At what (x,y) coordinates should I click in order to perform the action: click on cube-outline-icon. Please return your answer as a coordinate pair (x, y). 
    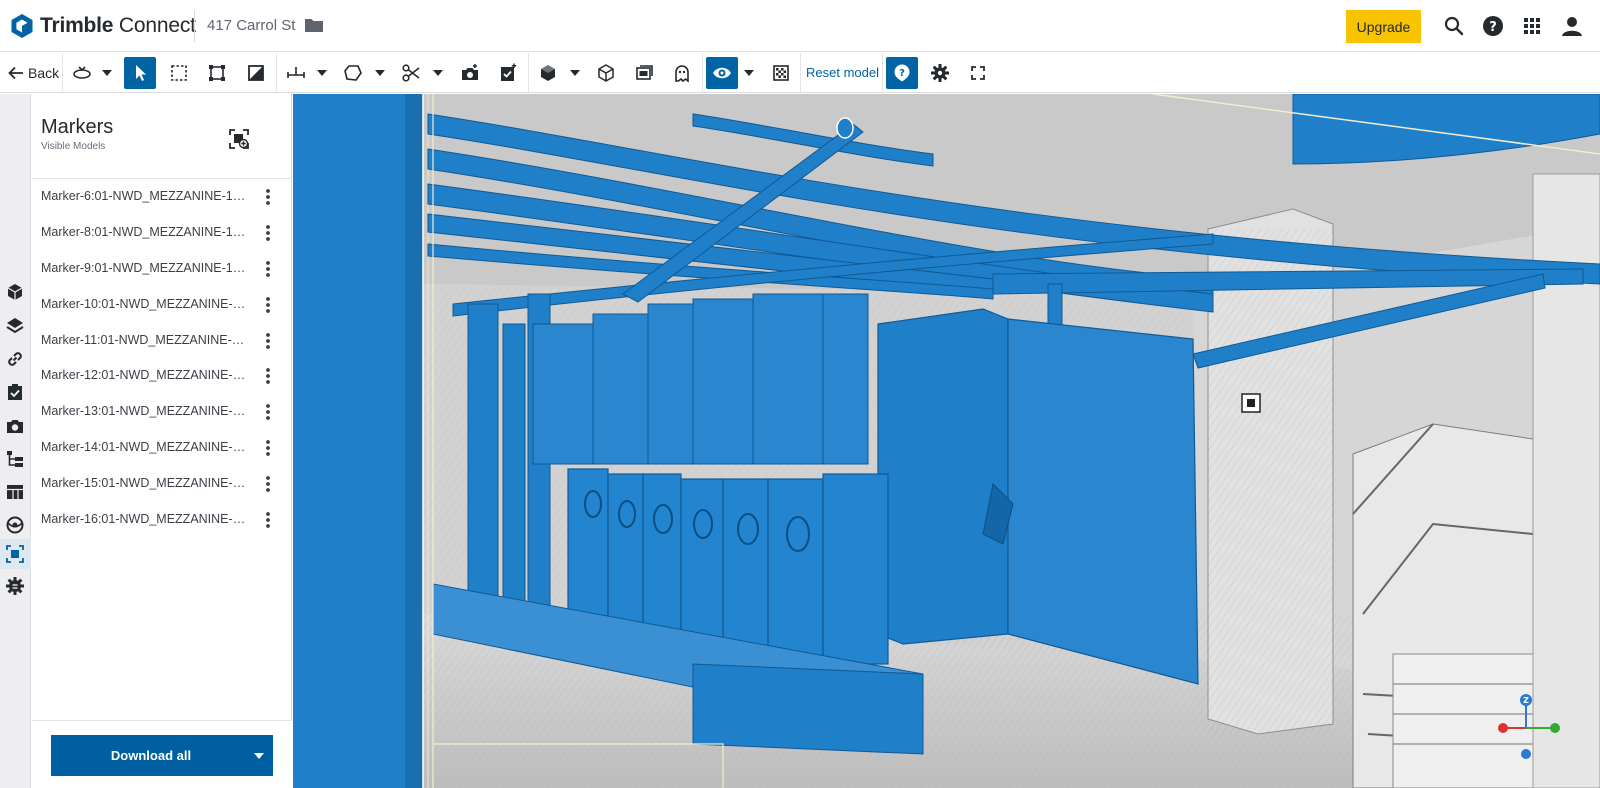
    Looking at the image, I should click on (606, 73).